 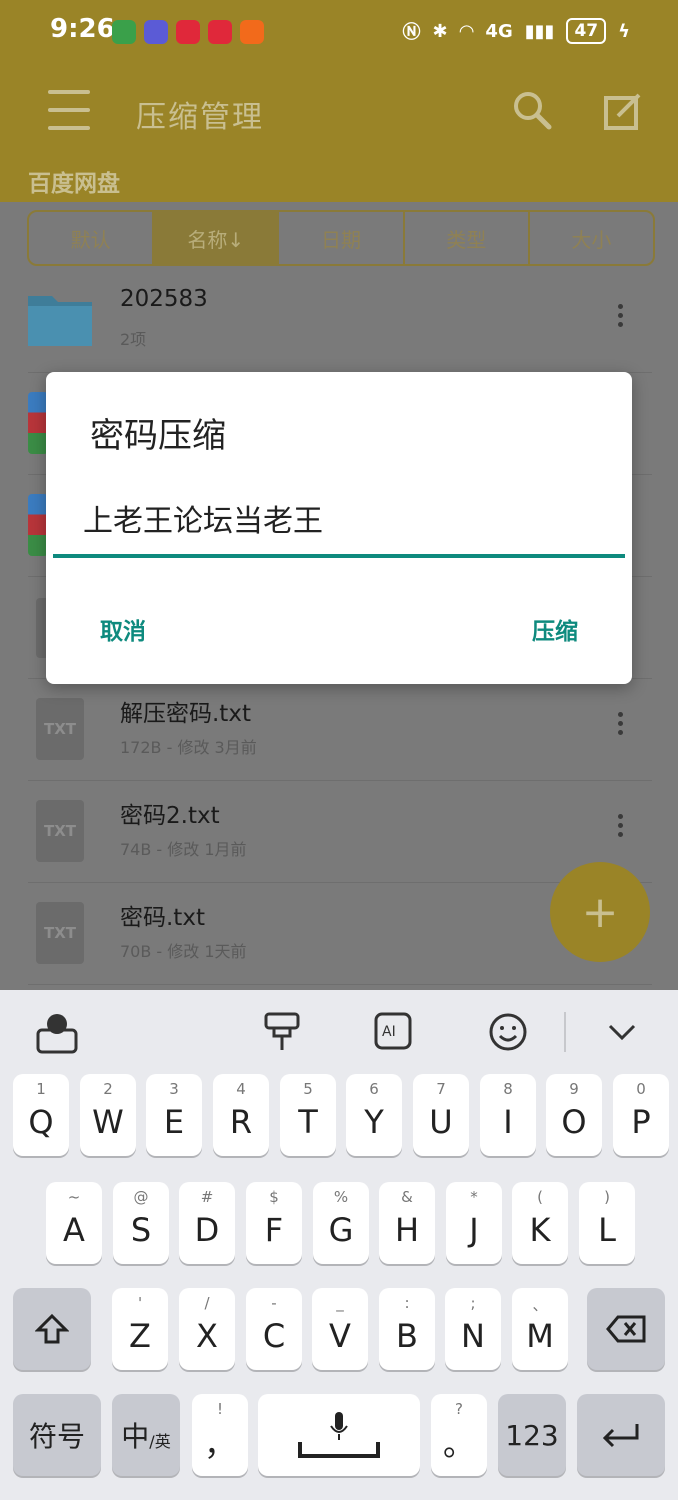 I want to click on current-path: 百度网盘, so click(x=74, y=184).